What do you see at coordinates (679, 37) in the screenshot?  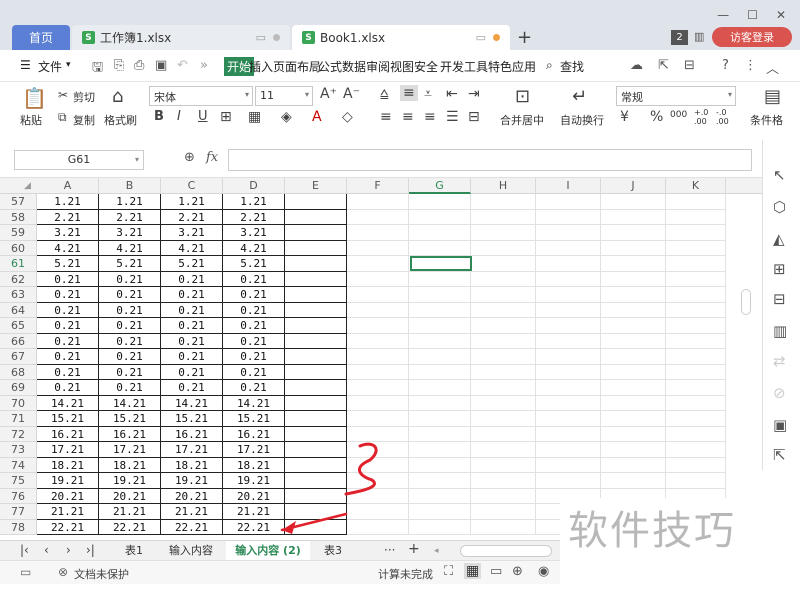 I see `window-count-badge: 2` at bounding box center [679, 37].